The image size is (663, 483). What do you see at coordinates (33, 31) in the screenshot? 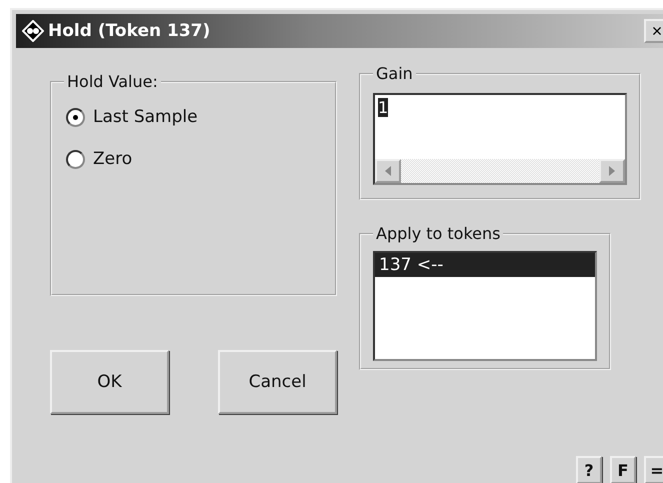
I see `diamond-logo-icon` at bounding box center [33, 31].